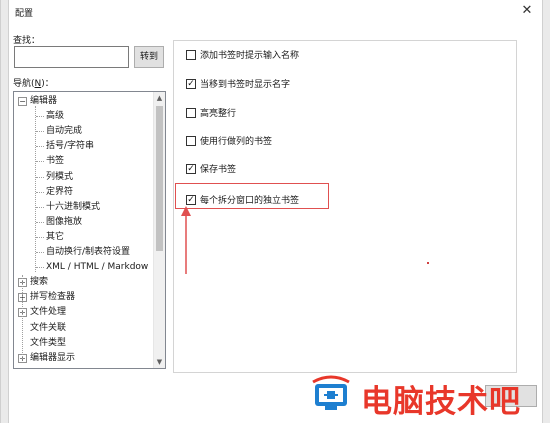  What do you see at coordinates (60, 176) in the screenshot?
I see `tree-item-label: 列模式` at bounding box center [60, 176].